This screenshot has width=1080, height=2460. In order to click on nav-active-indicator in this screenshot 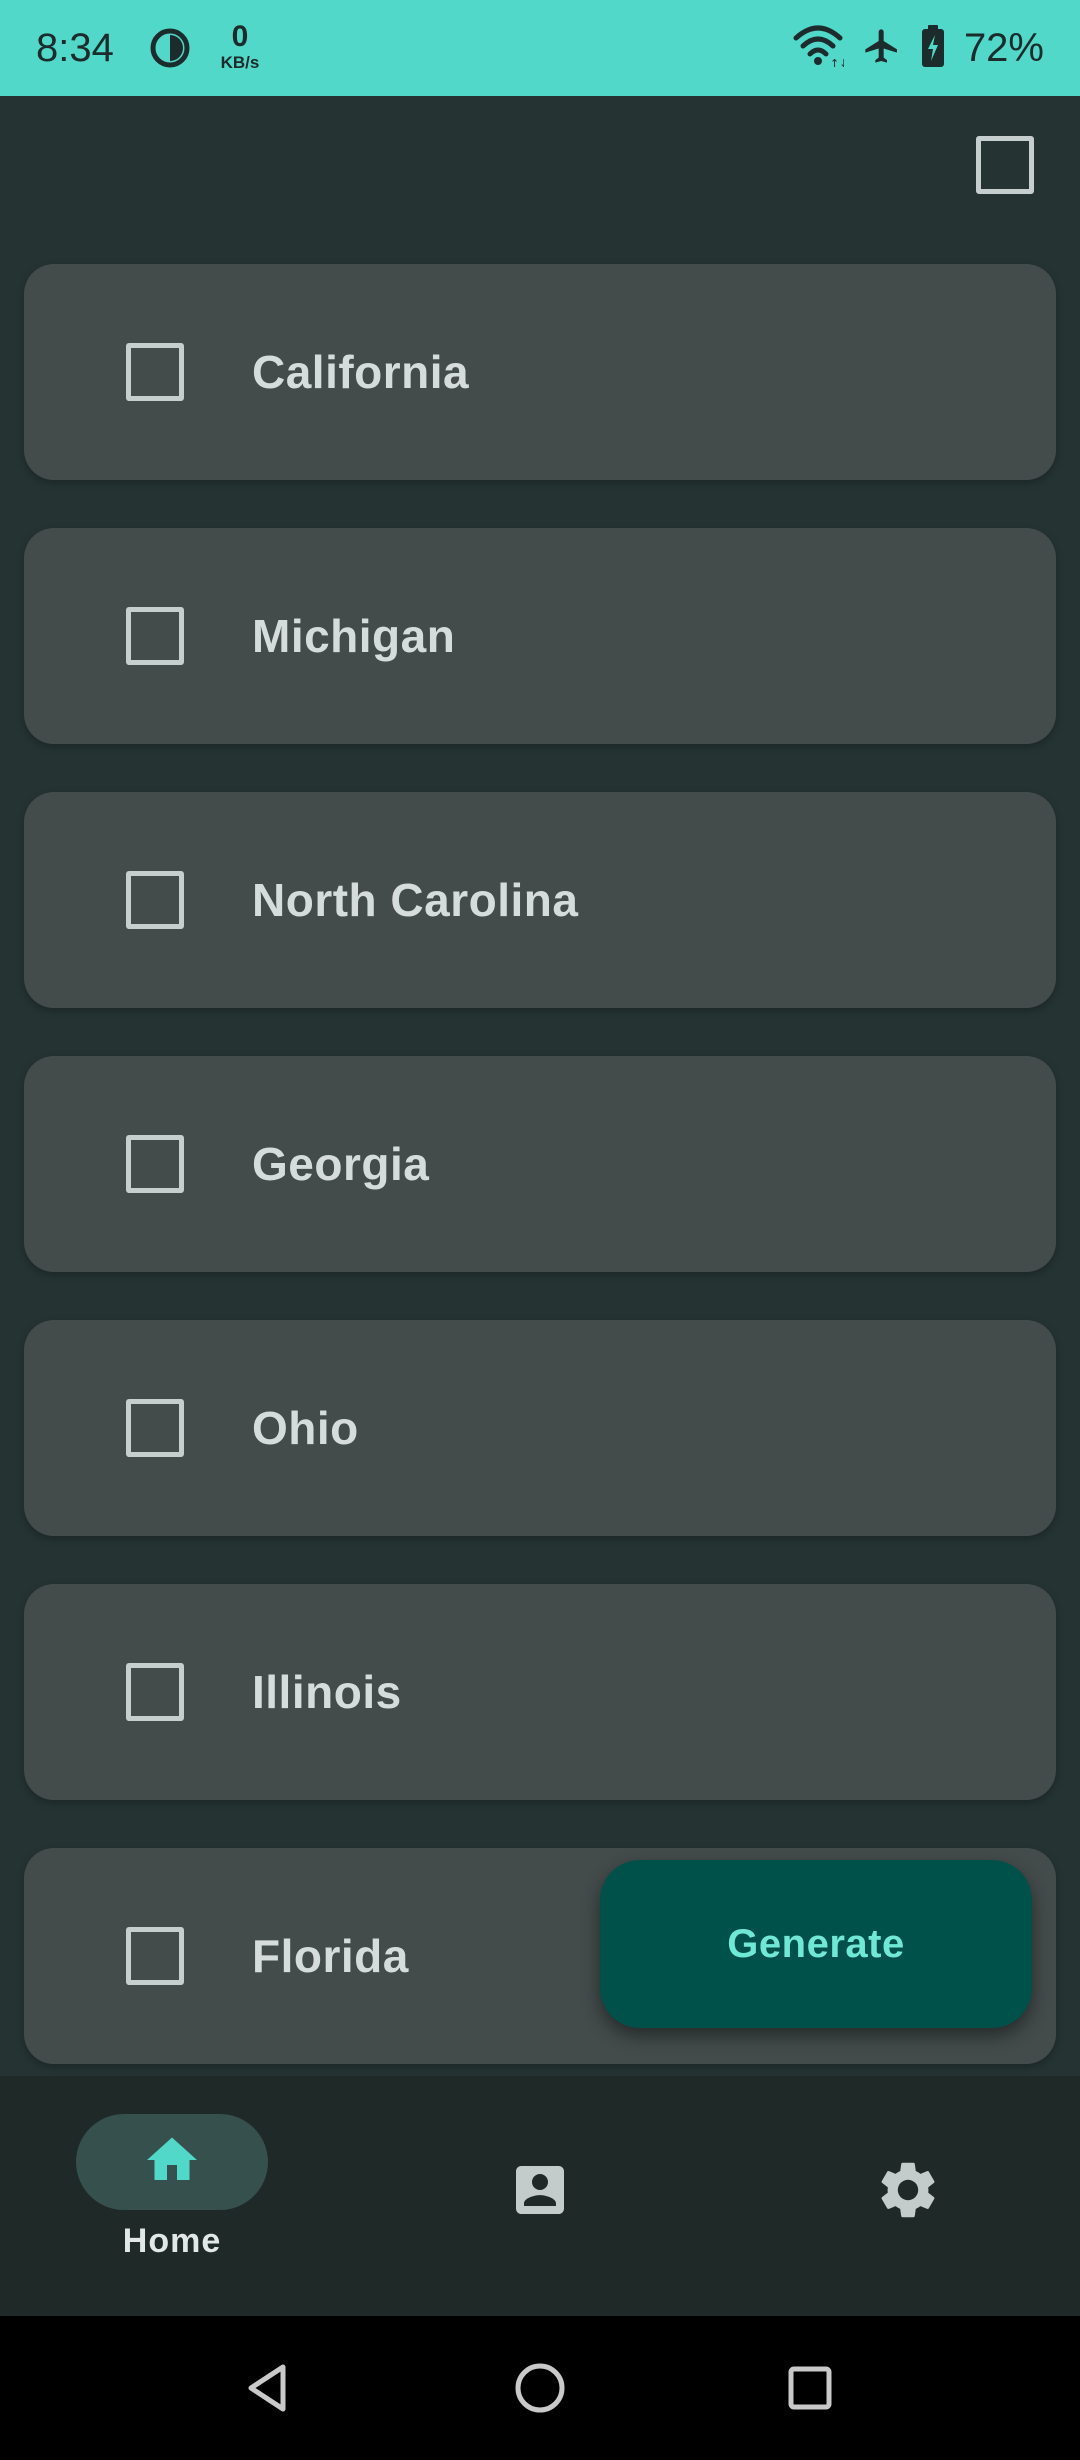, I will do `click(172, 2162)`.